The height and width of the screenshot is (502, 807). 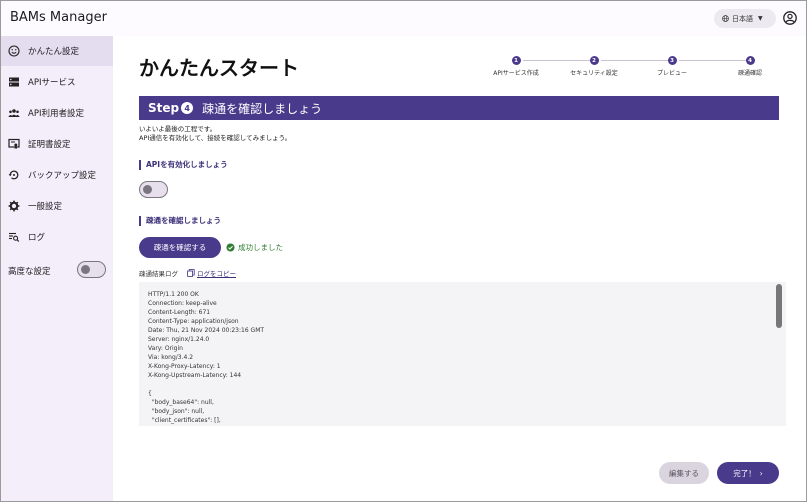 I want to click on sidebar-item-certificates: 証明書設定, so click(x=57, y=144).